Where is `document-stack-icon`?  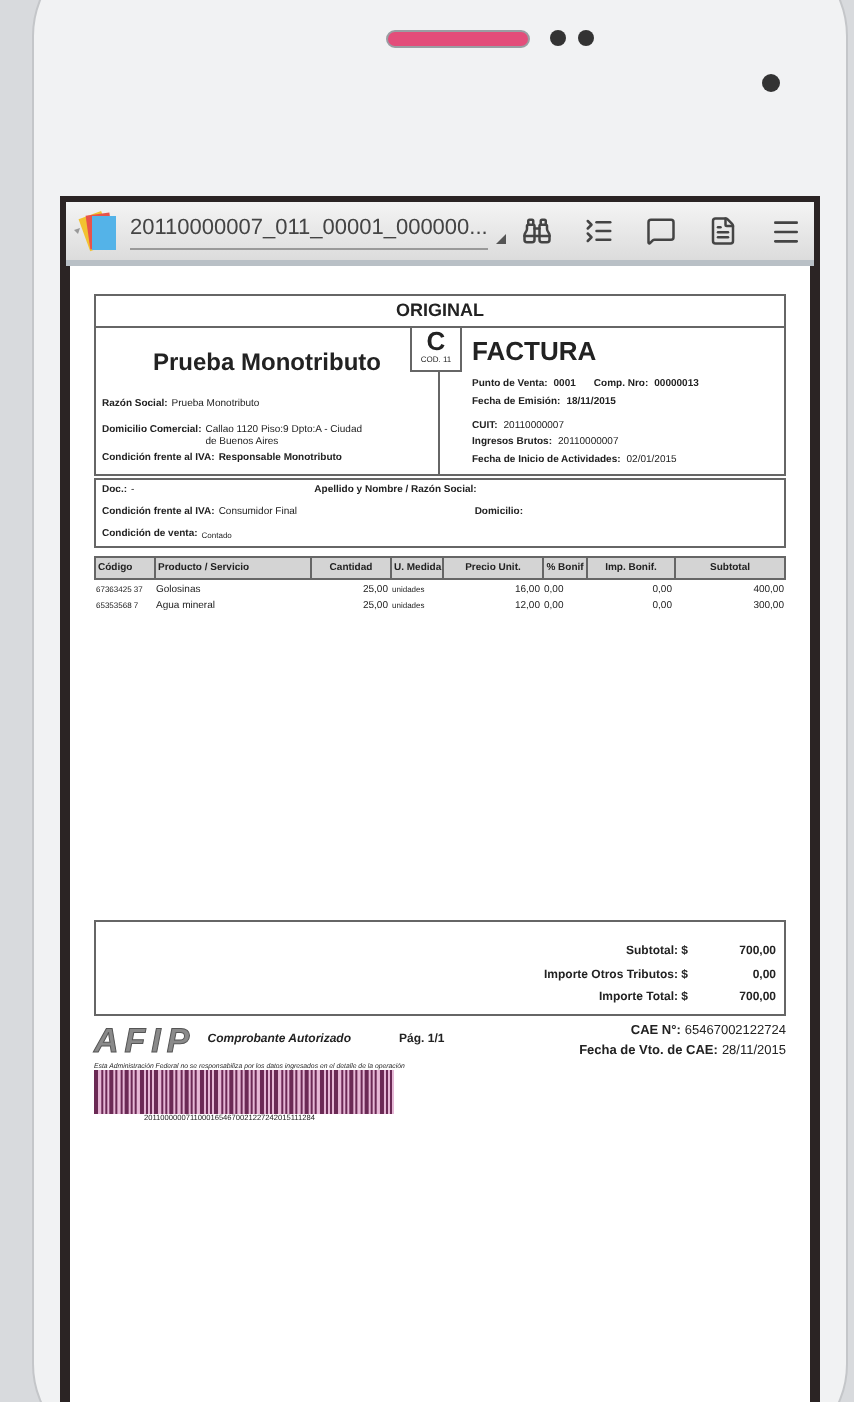
document-stack-icon is located at coordinates (96, 231).